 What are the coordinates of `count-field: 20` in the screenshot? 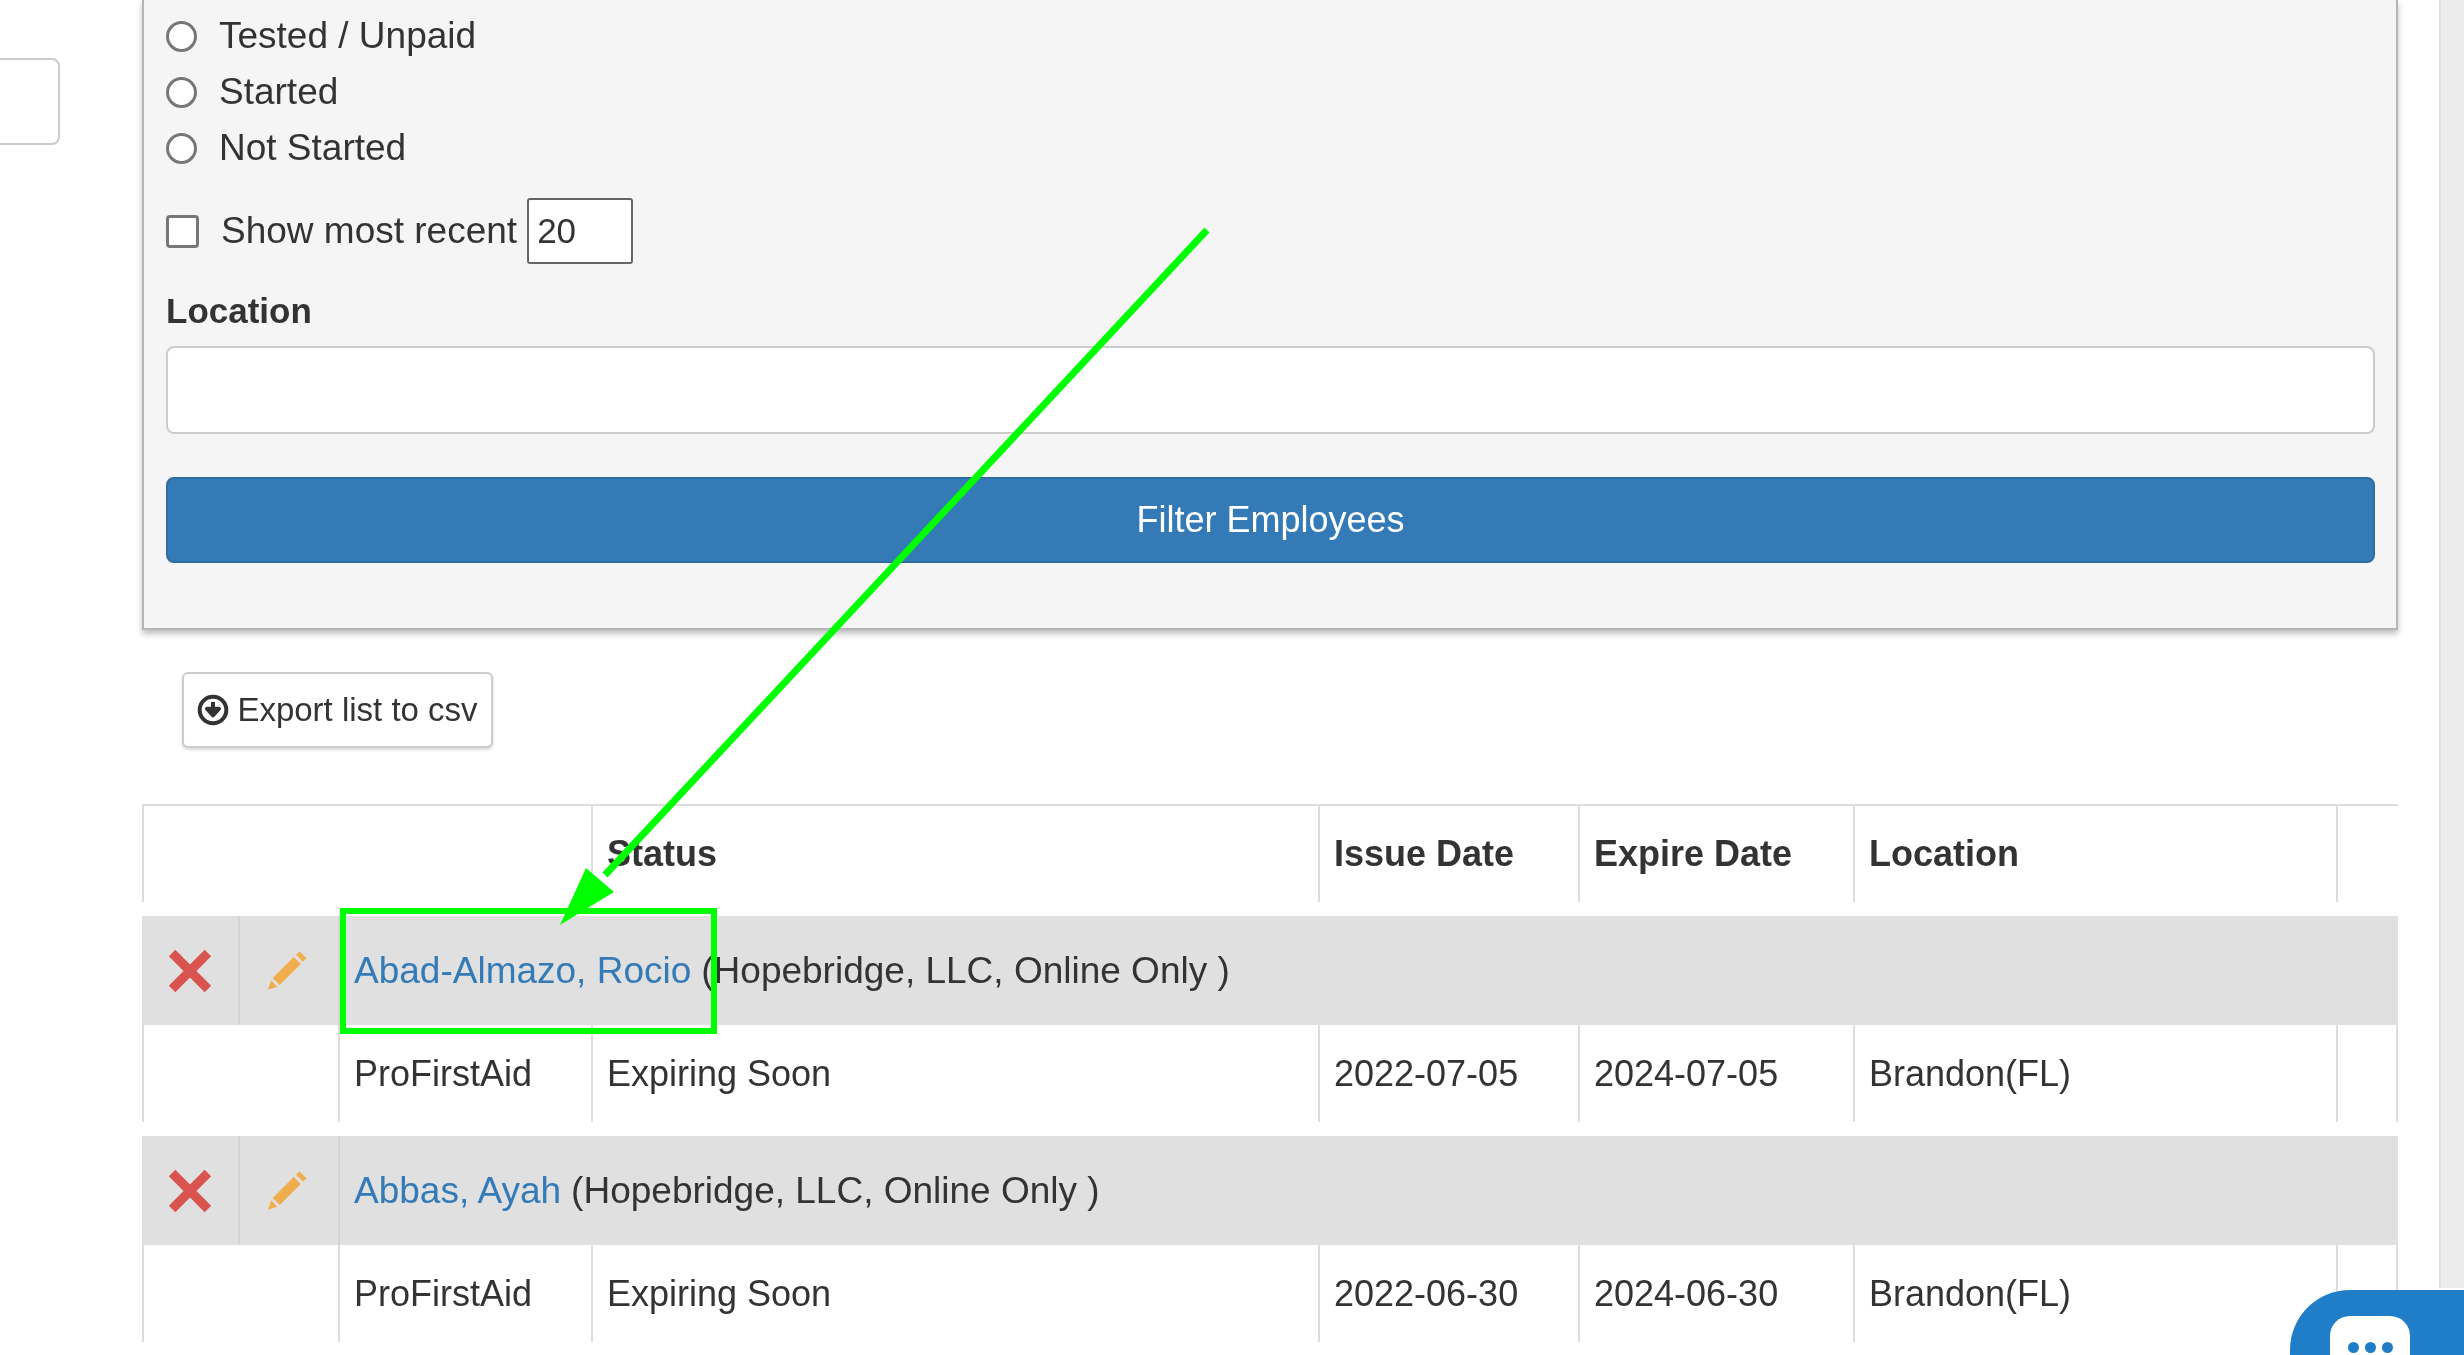 It's located at (580, 231).